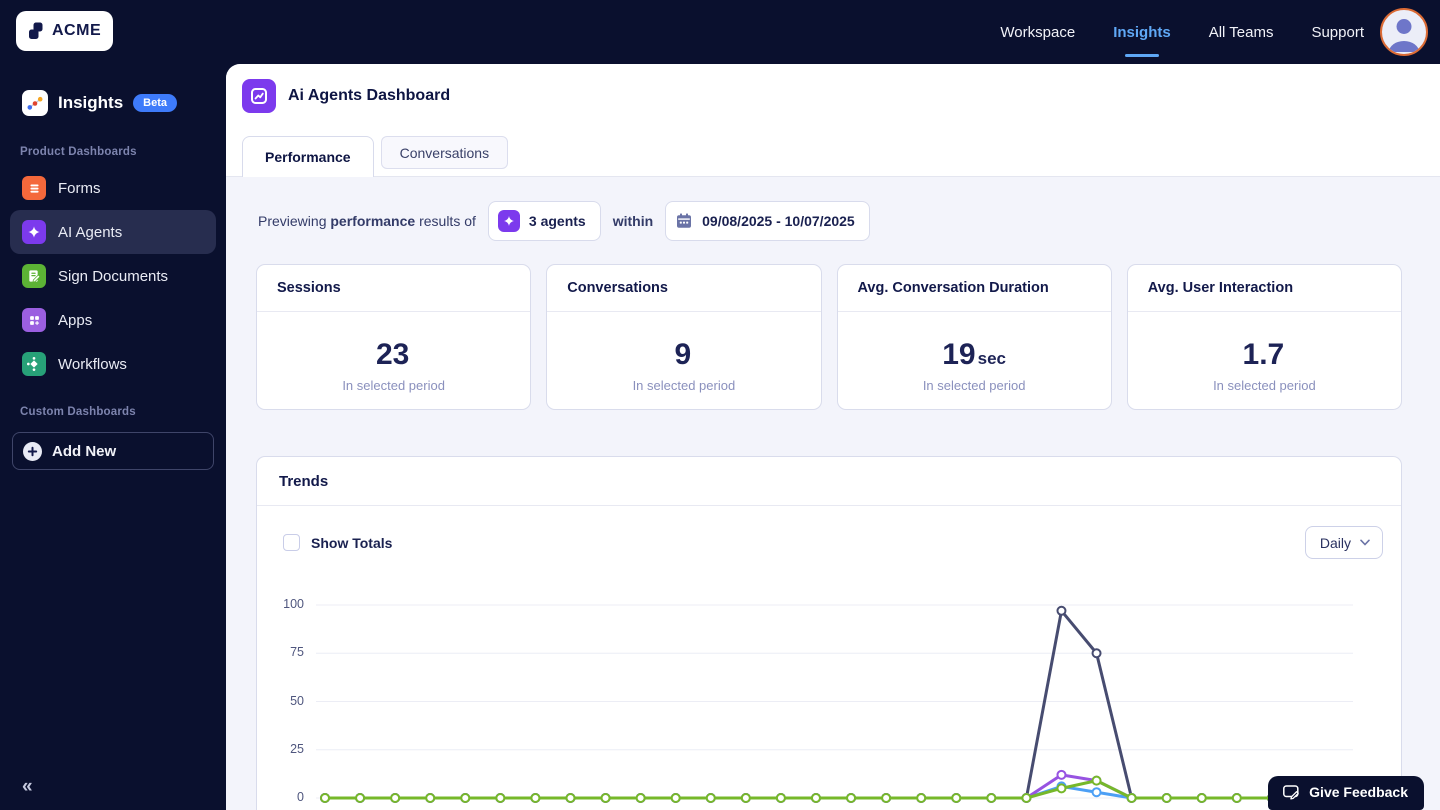 Image resolution: width=1440 pixels, height=810 pixels. I want to click on sidebar-item-forms: Forms, so click(113, 188).